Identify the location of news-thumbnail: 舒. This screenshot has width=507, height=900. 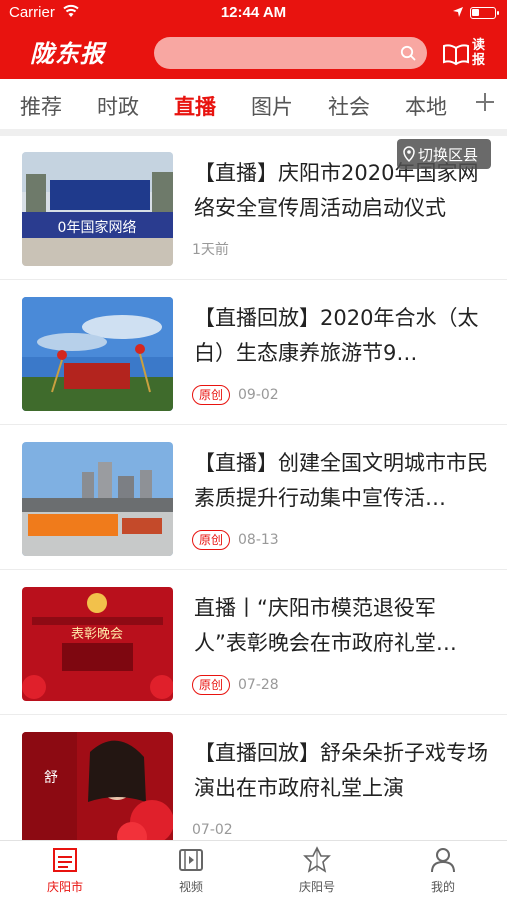
(97, 789).